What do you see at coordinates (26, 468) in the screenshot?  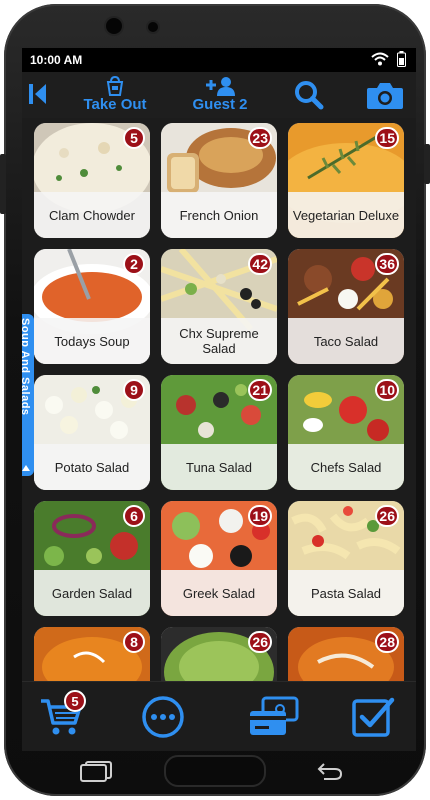 I see `tab-arrow-icon` at bounding box center [26, 468].